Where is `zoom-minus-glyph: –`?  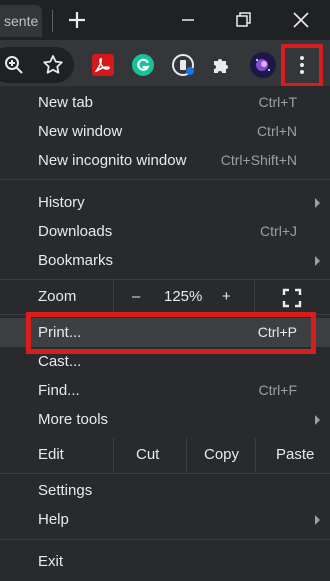 zoom-minus-glyph: – is located at coordinates (136, 296).